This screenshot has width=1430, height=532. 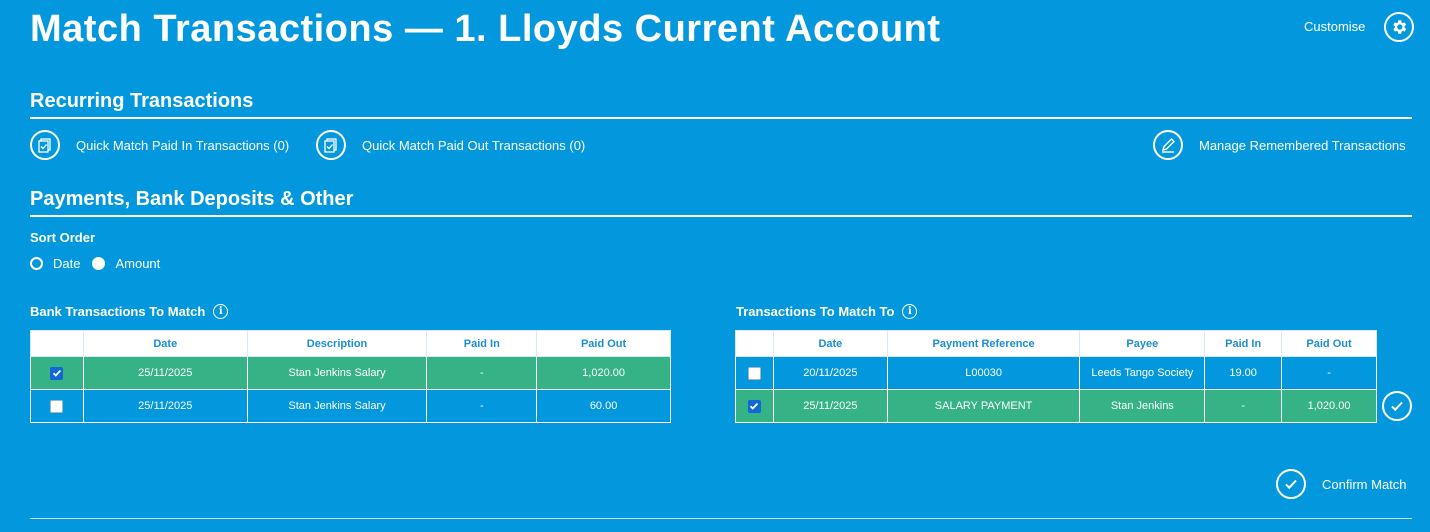 What do you see at coordinates (337, 343) in the screenshot?
I see `column-header-description: Description` at bounding box center [337, 343].